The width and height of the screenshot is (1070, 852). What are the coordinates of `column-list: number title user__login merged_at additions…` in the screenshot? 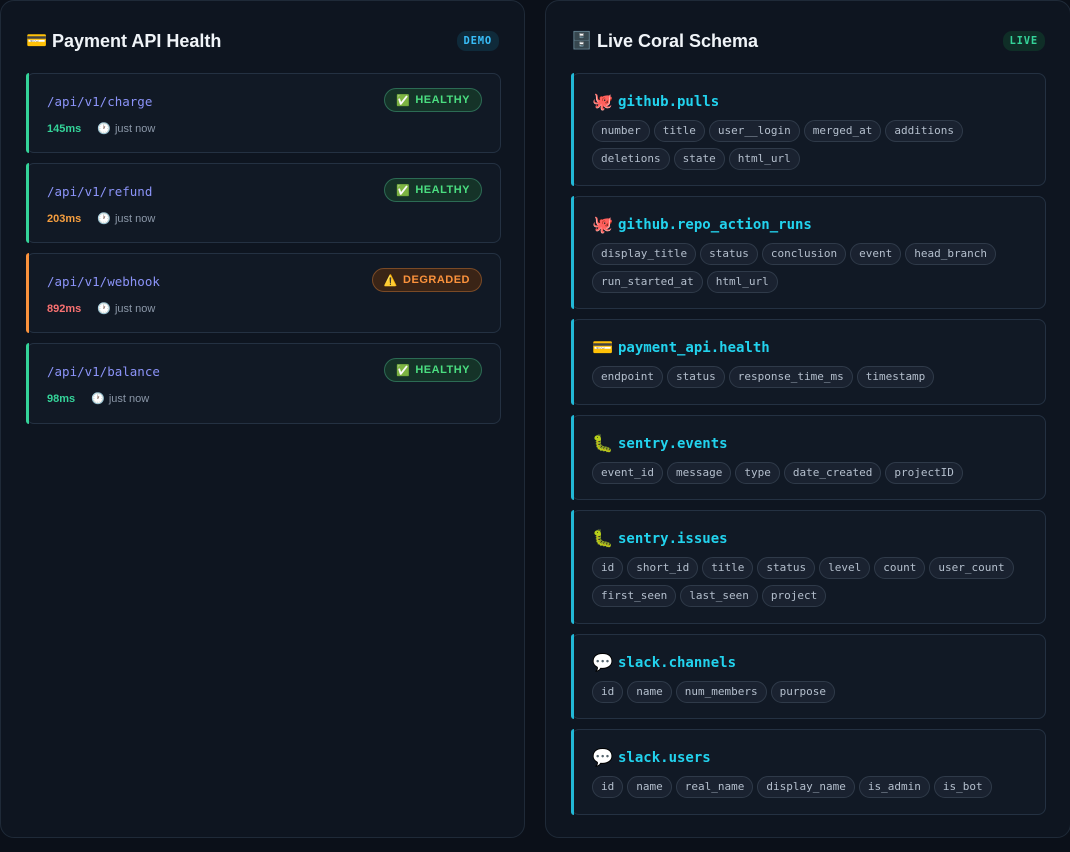 It's located at (808, 145).